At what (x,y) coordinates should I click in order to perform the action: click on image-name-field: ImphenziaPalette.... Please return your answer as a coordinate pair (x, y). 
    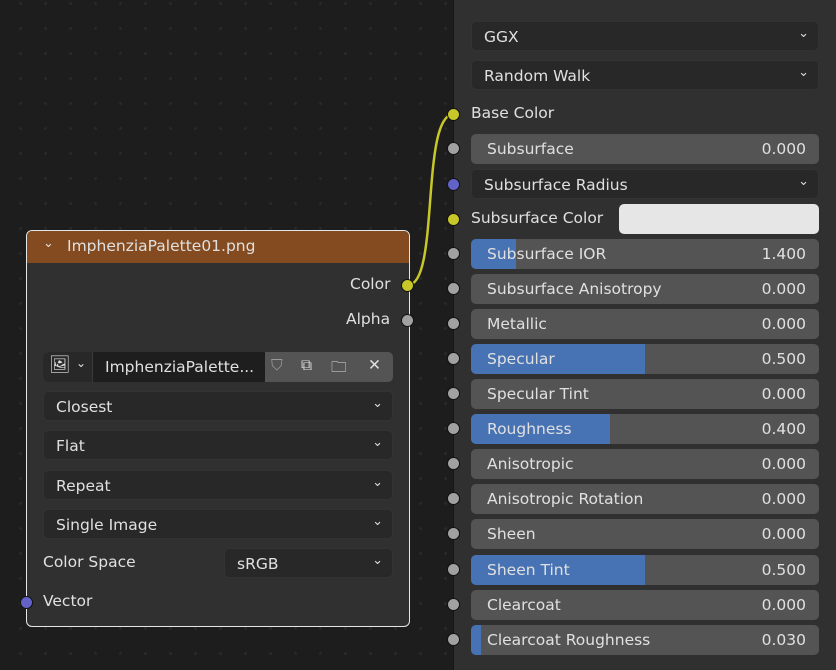
    Looking at the image, I should click on (179, 367).